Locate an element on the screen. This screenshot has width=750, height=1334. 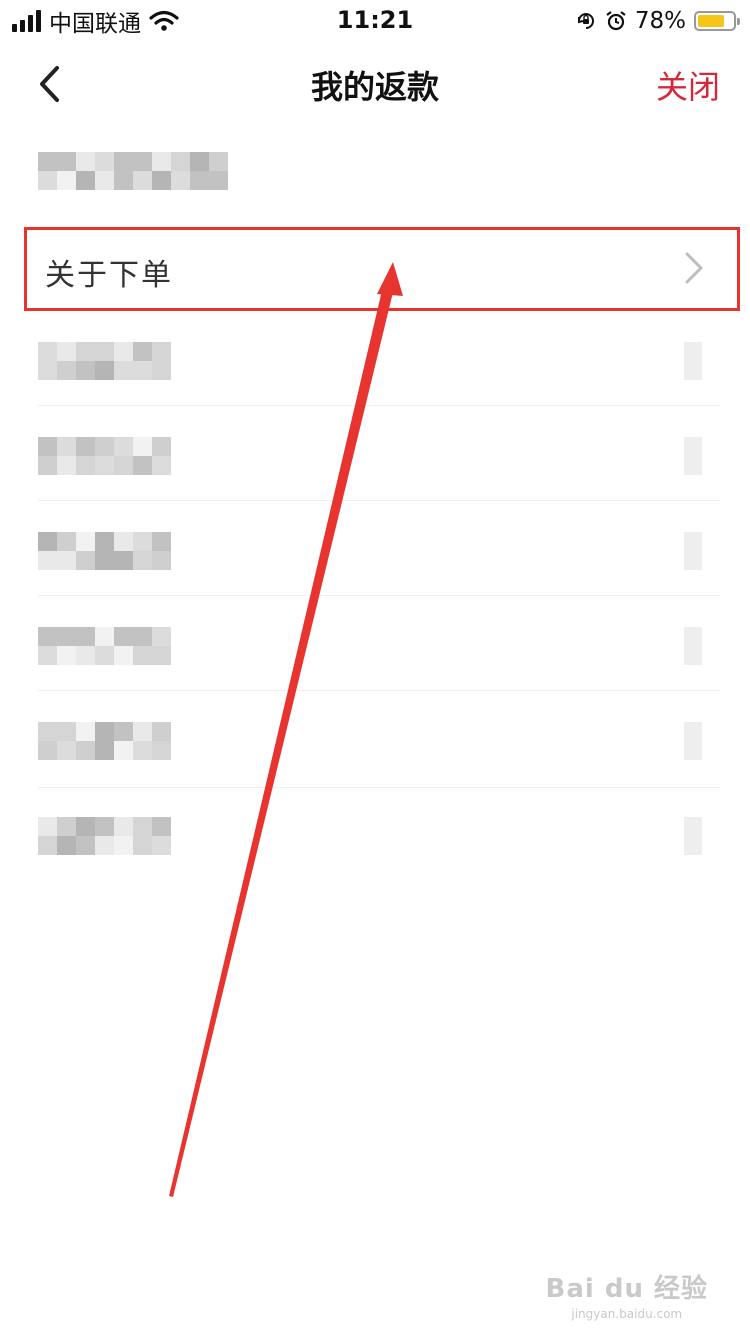
close-button: 关闭 is located at coordinates (688, 85).